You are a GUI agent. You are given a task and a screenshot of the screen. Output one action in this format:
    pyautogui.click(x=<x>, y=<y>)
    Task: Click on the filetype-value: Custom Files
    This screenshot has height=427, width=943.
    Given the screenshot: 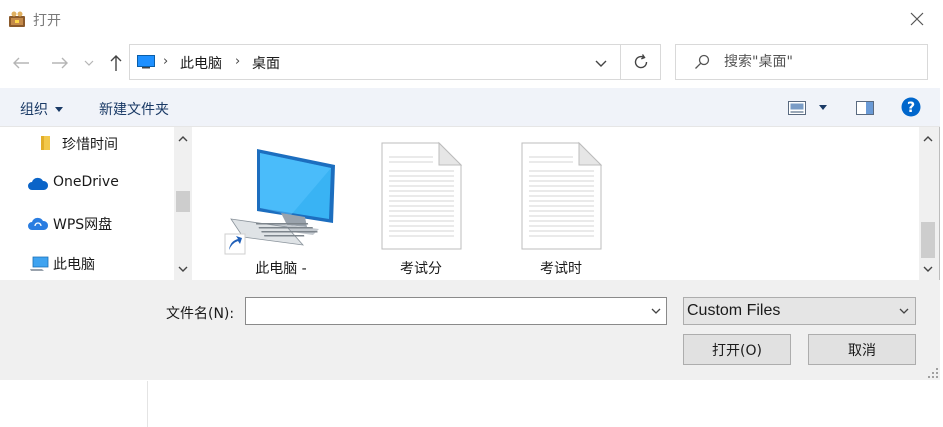 What is the action you would take?
    pyautogui.click(x=734, y=310)
    